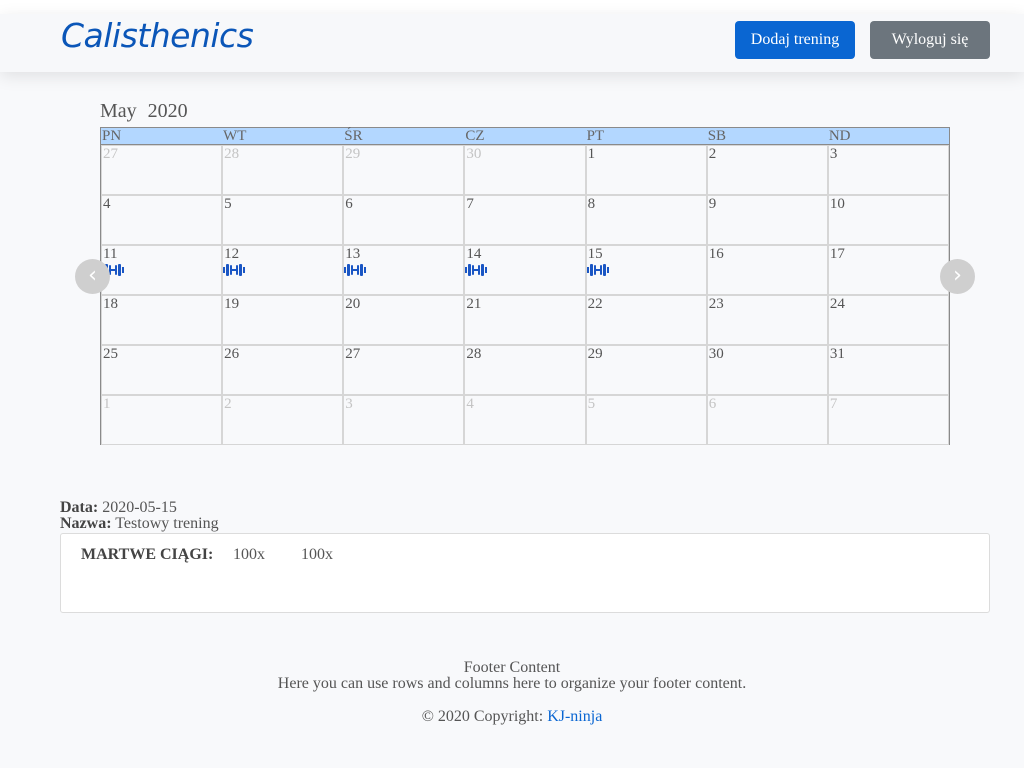 The height and width of the screenshot is (768, 1024). I want to click on day-number: 22, so click(595, 304).